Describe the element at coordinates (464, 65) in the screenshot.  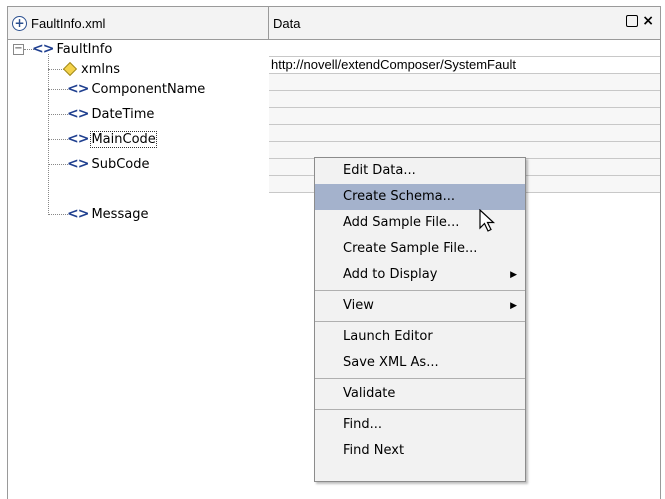
I see `data-cell: http://novell/extendComposer/SystemFault` at that location.